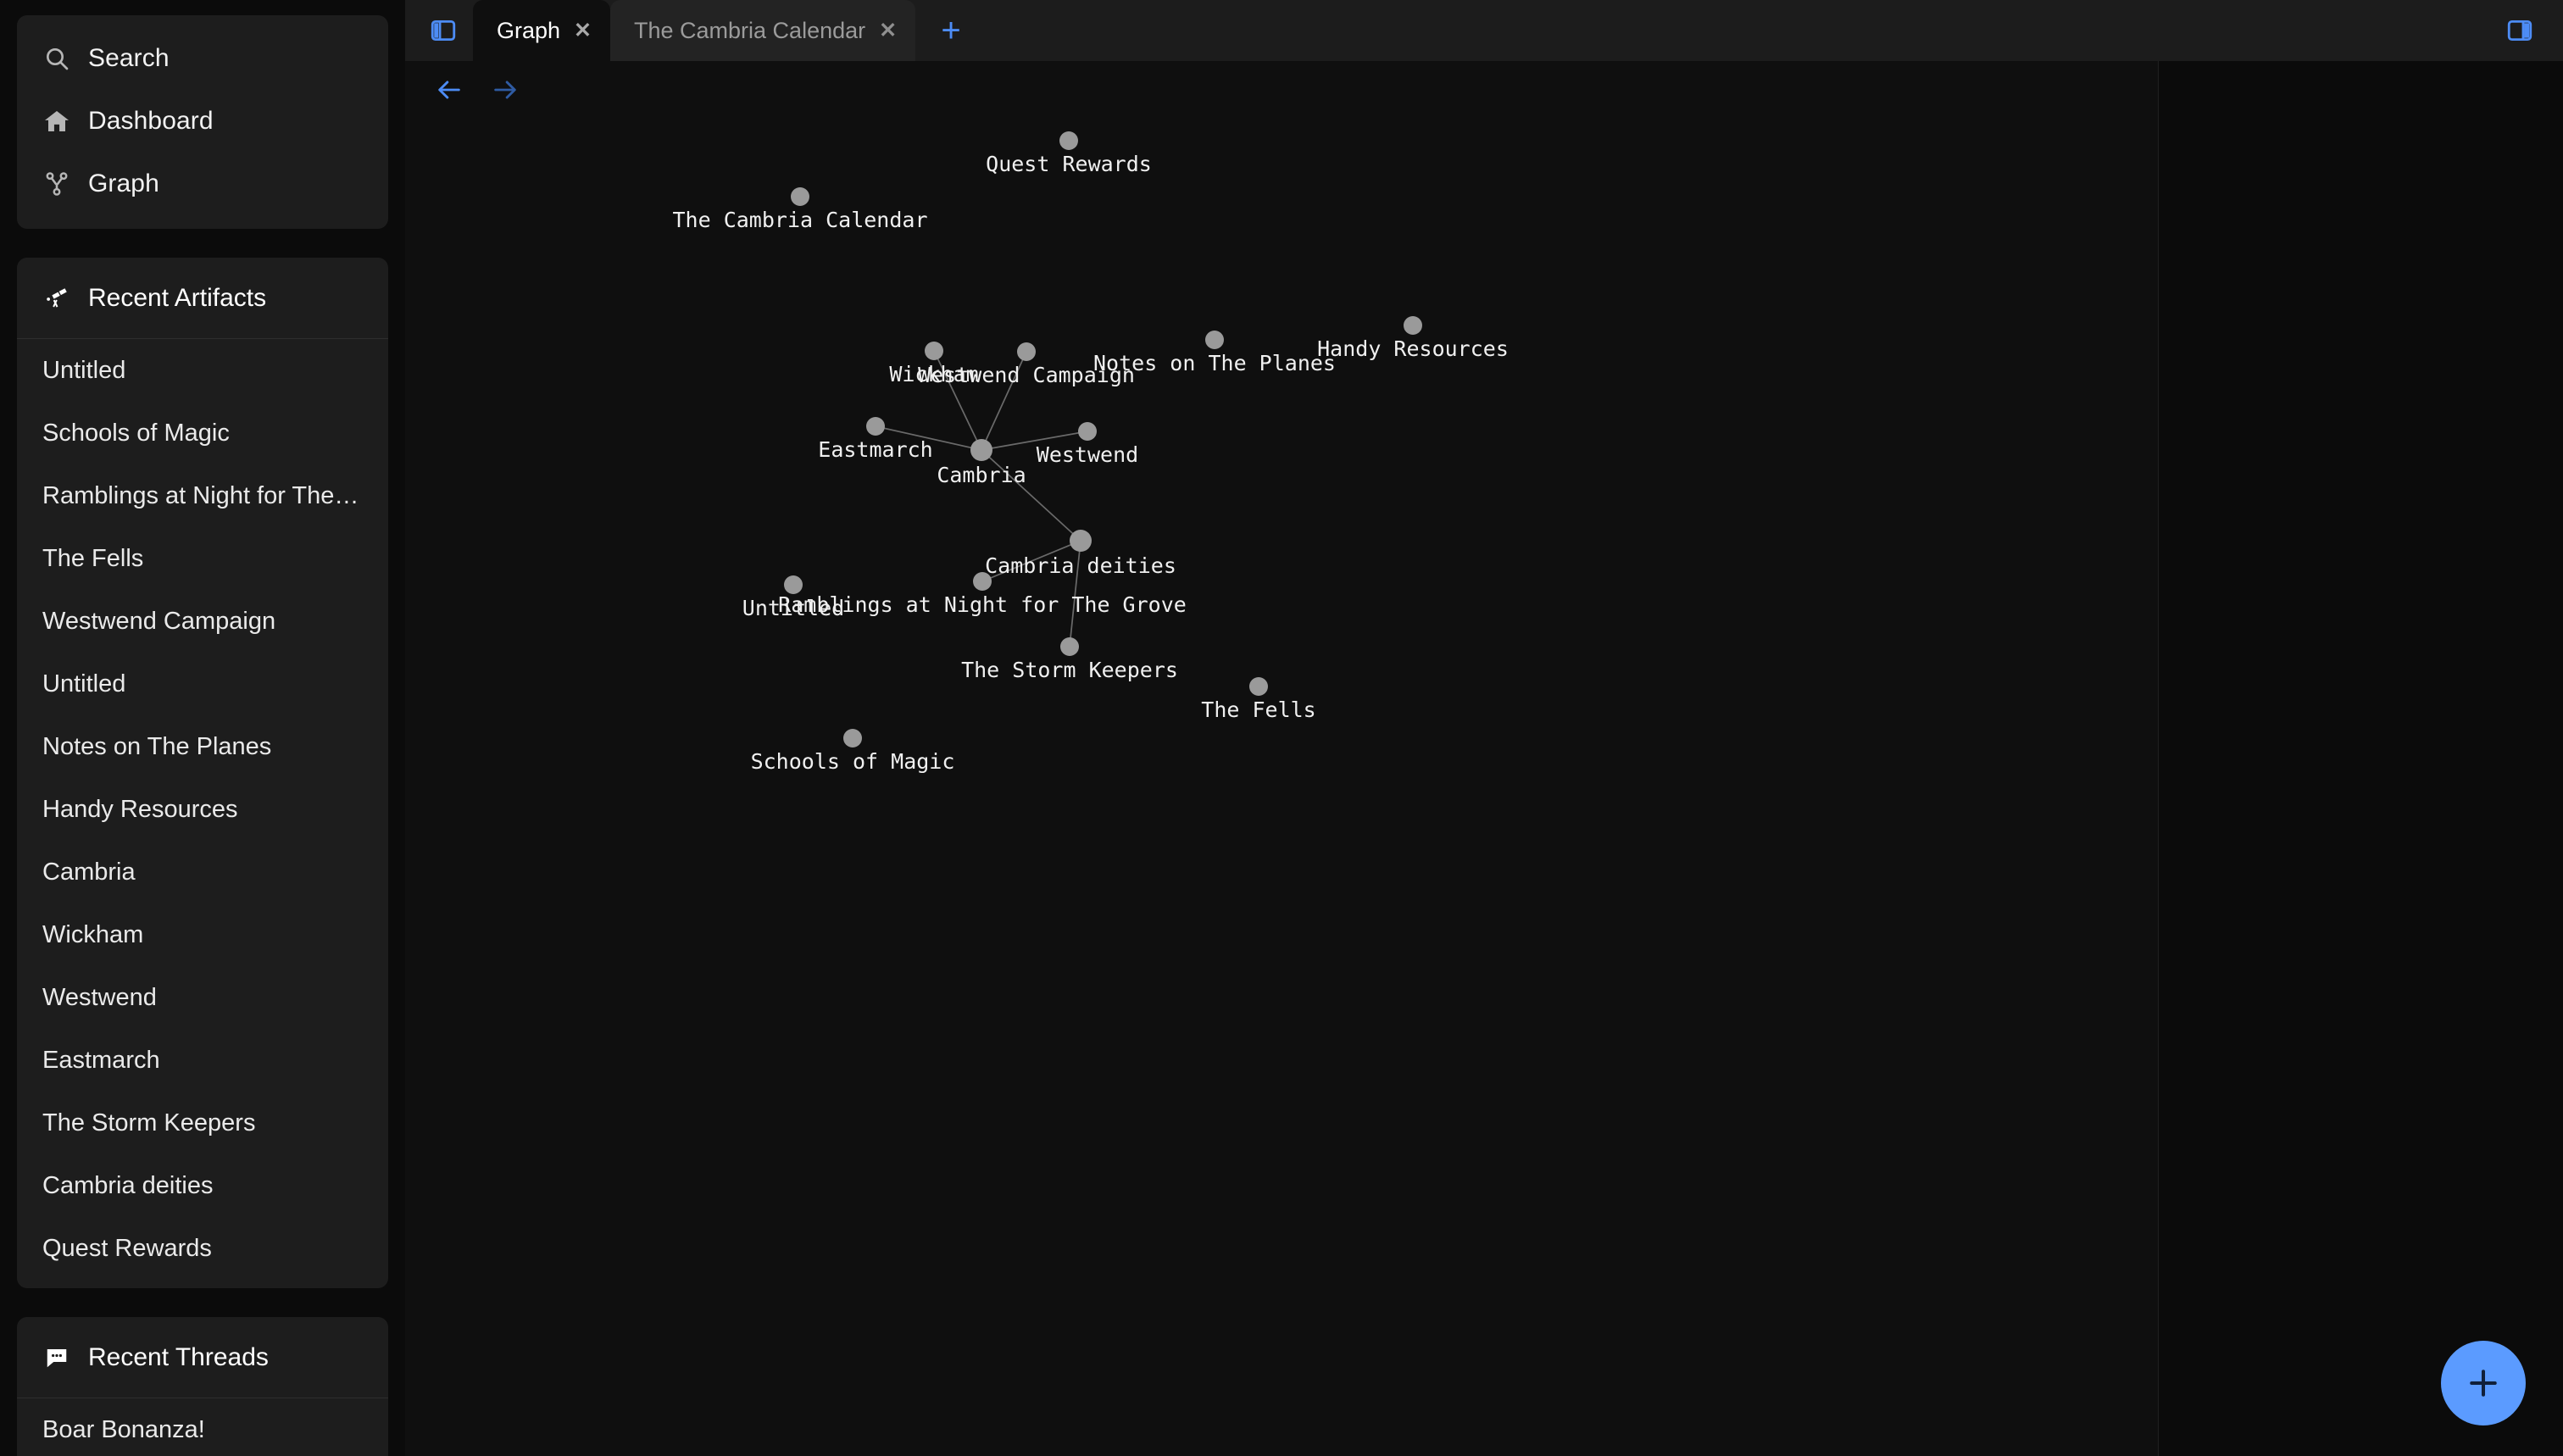  I want to click on recent-artifacts-header: Recent Artifacts, so click(202, 299).